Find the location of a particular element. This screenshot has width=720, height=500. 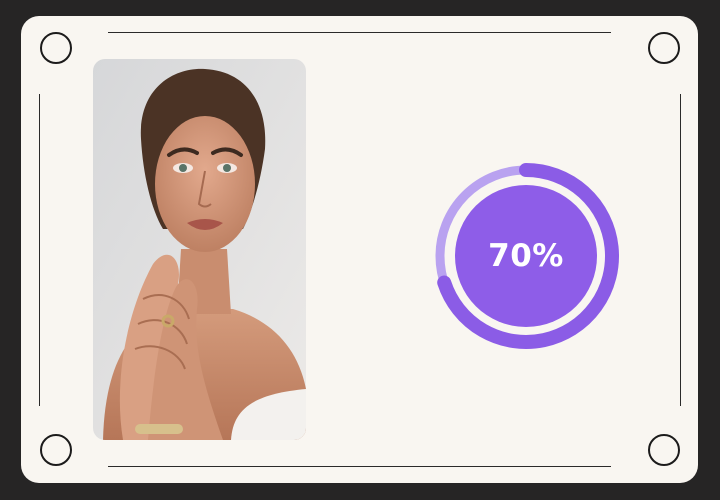

progress-gauge: 70% is located at coordinates (526, 256).